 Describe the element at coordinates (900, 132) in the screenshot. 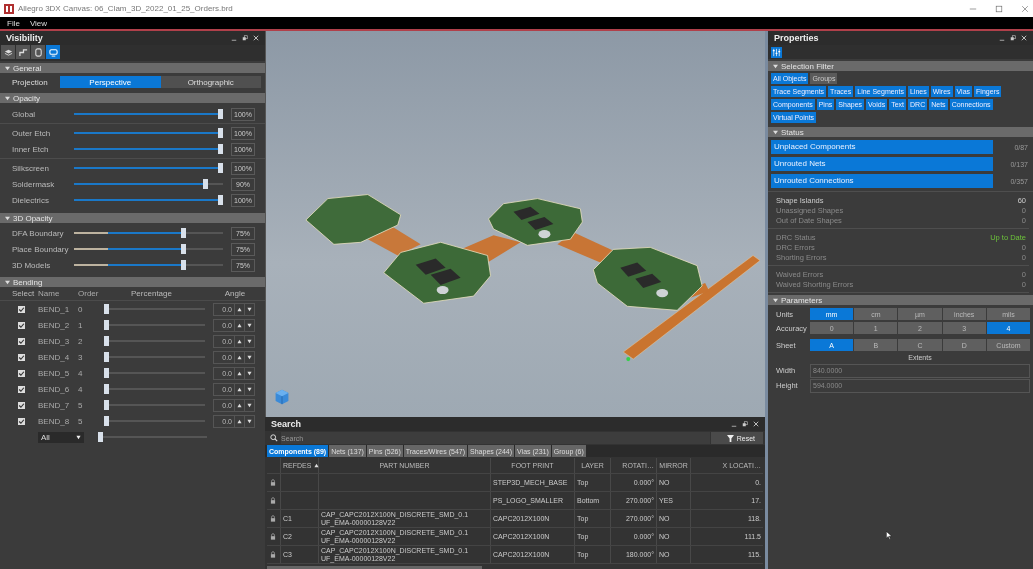

I see `section-header: Status` at that location.